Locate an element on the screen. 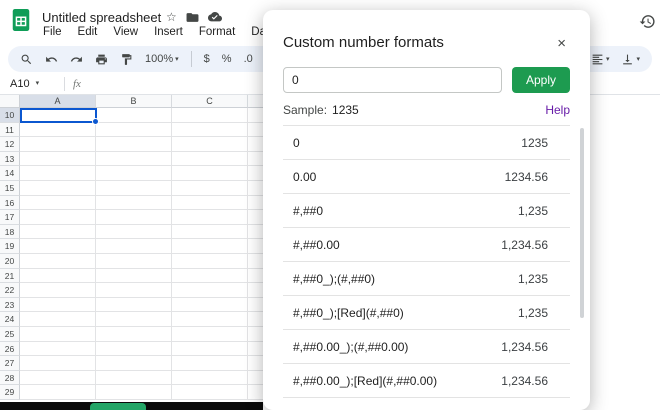 The width and height of the screenshot is (660, 410). row-header: 29 is located at coordinates (10, 392).